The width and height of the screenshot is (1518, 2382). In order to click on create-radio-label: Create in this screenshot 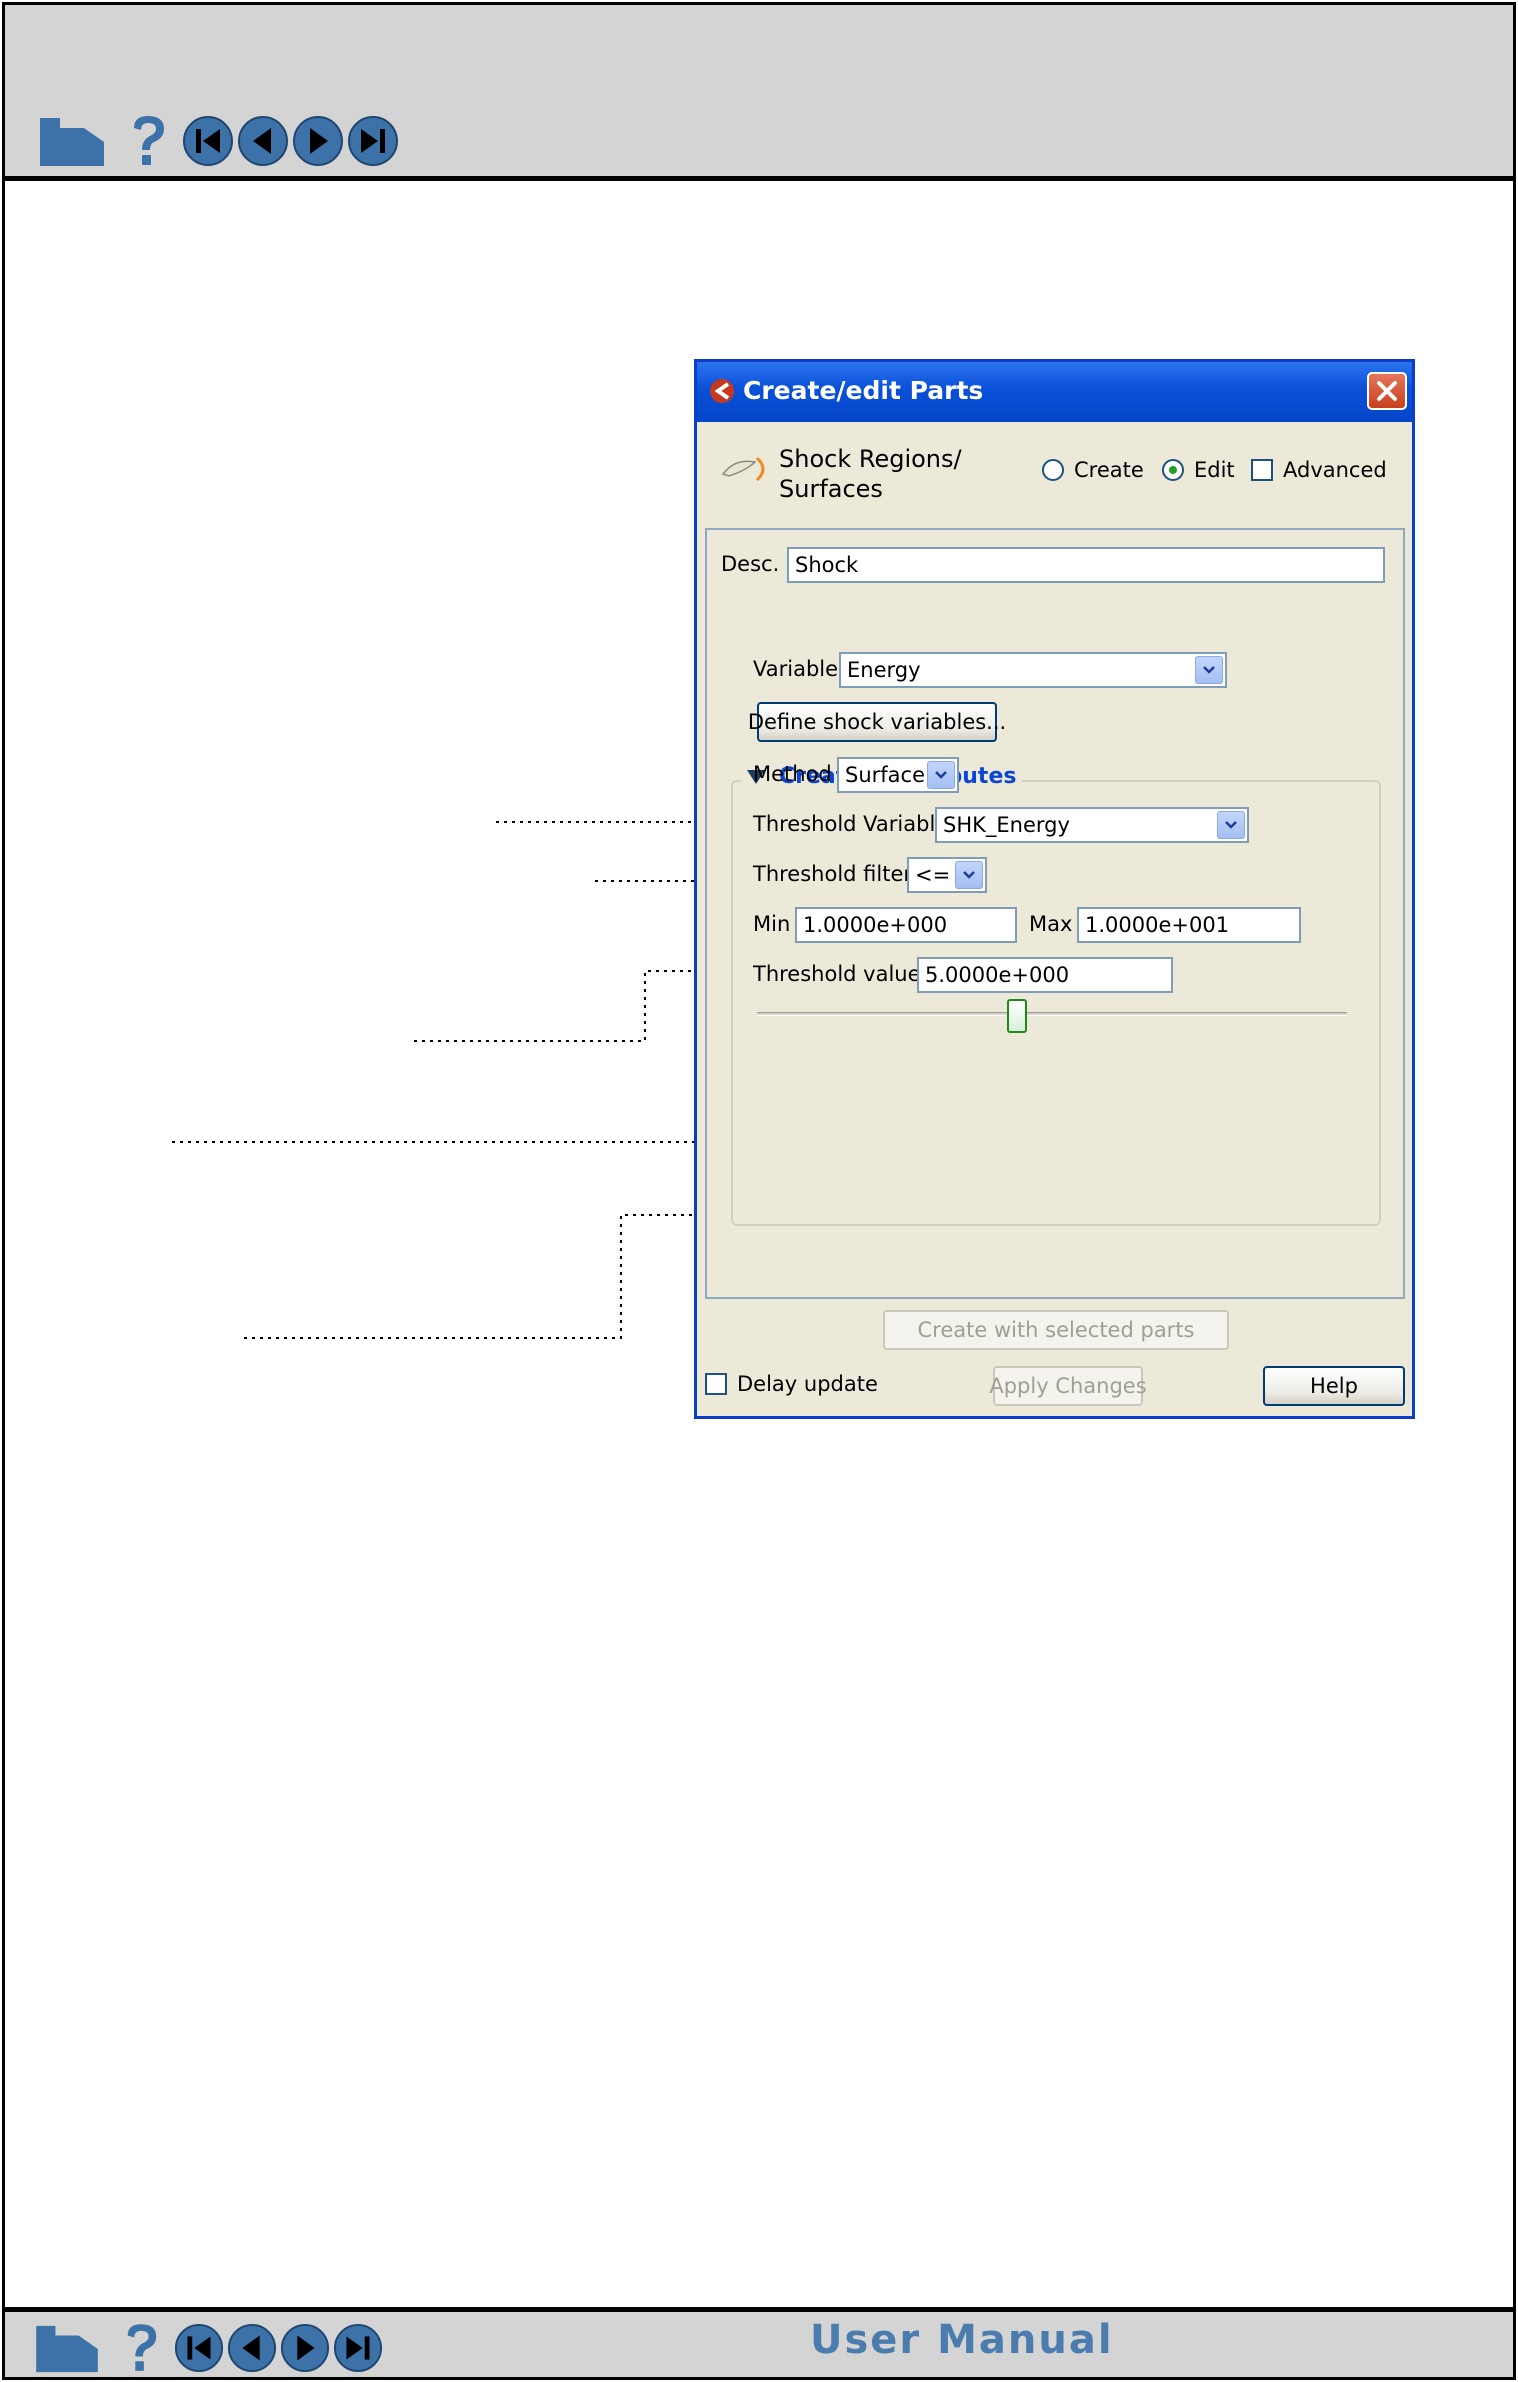, I will do `click(1109, 470)`.